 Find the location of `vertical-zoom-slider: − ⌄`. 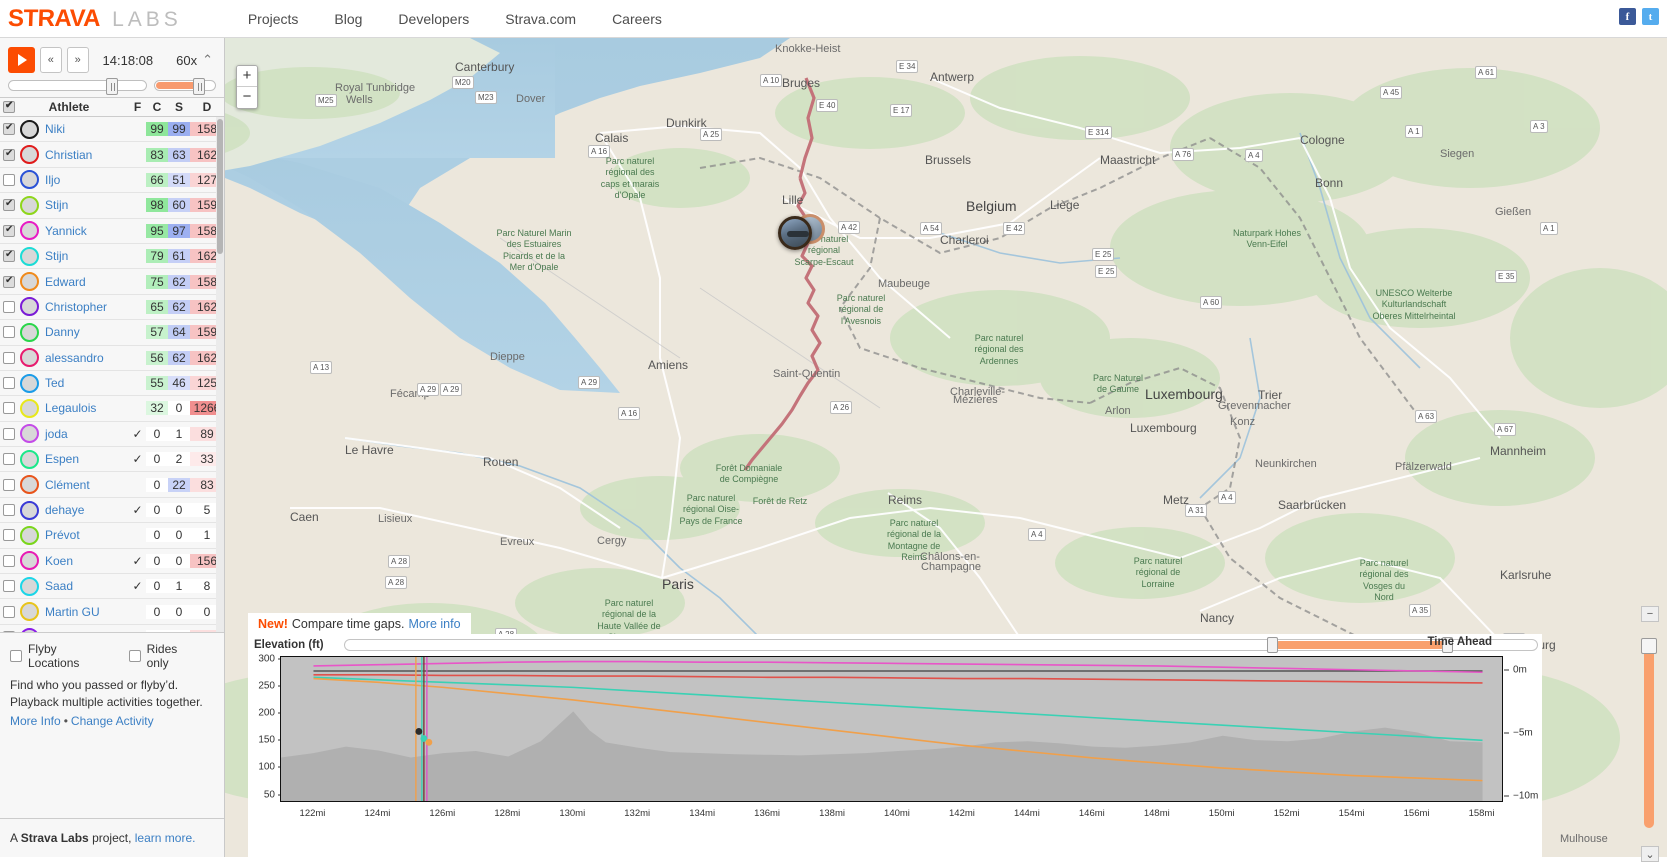

vertical-zoom-slider: − ⌄ is located at coordinates (1650, 734).